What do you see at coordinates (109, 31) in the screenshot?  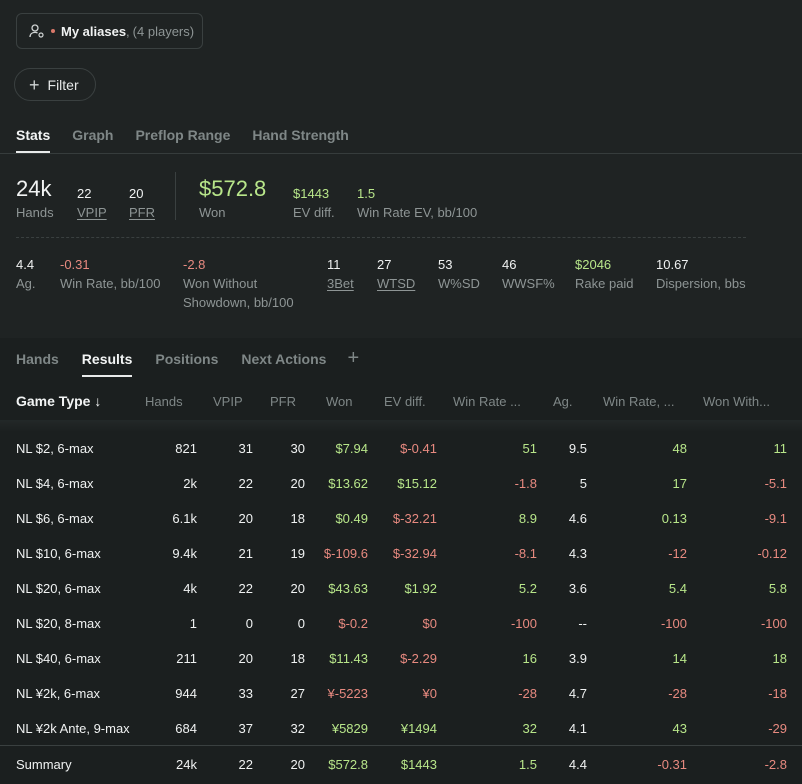 I see `player-selector-button: My aliases, (4 players)` at bounding box center [109, 31].